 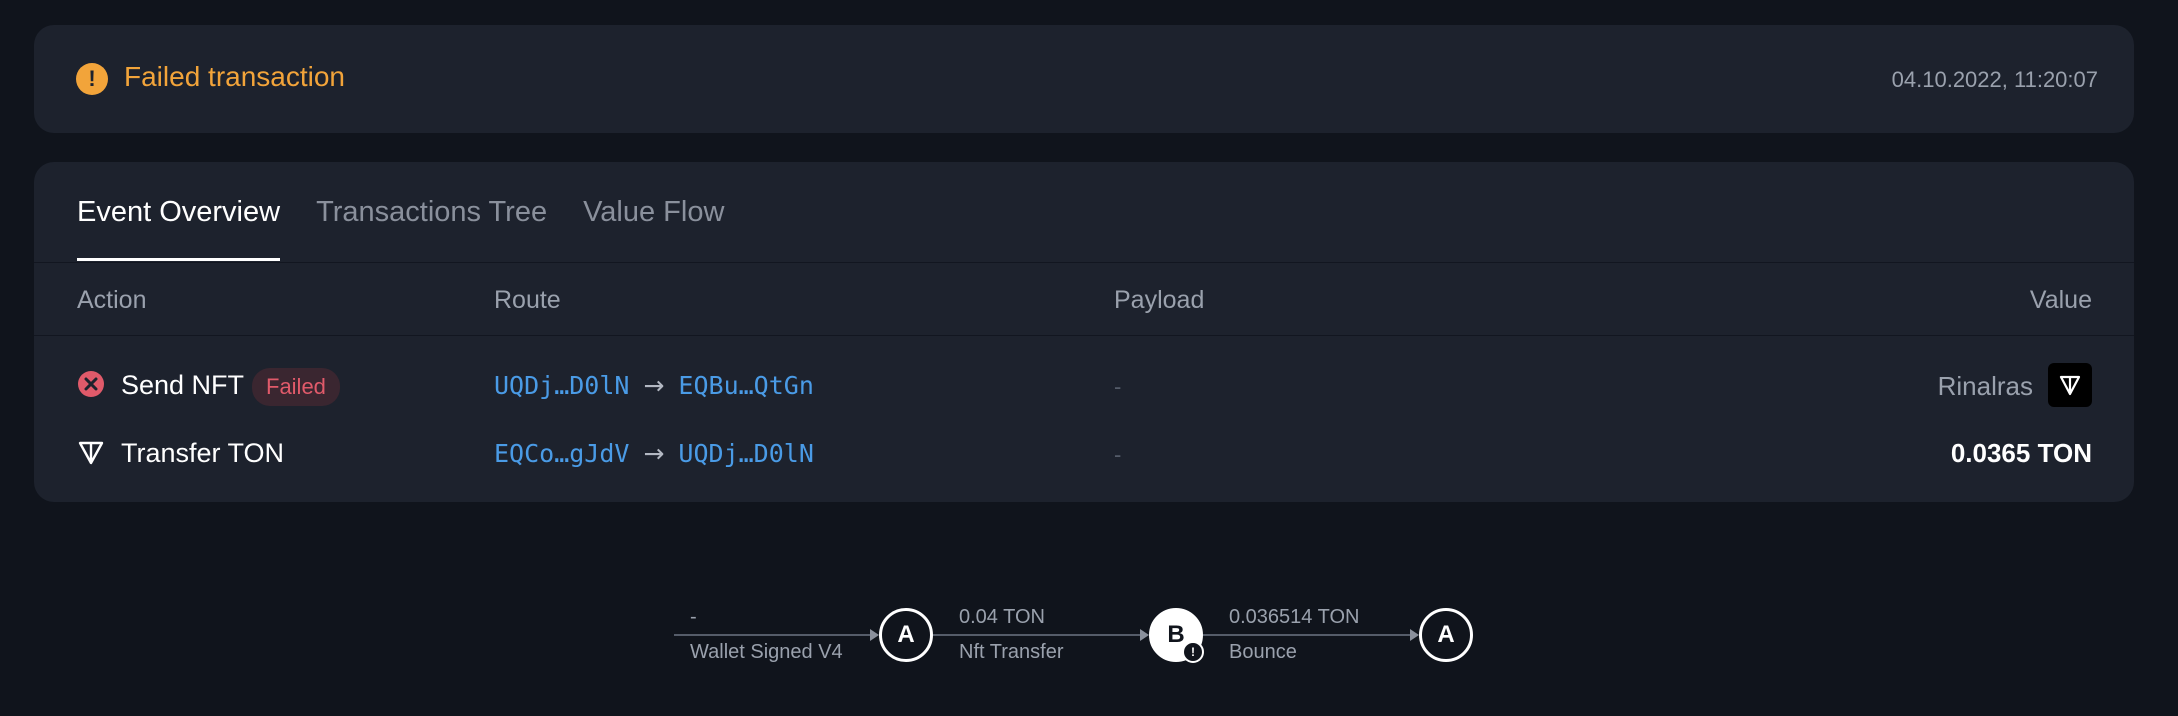 I want to click on edge-amount: 0.04 TON, so click(x=1002, y=617).